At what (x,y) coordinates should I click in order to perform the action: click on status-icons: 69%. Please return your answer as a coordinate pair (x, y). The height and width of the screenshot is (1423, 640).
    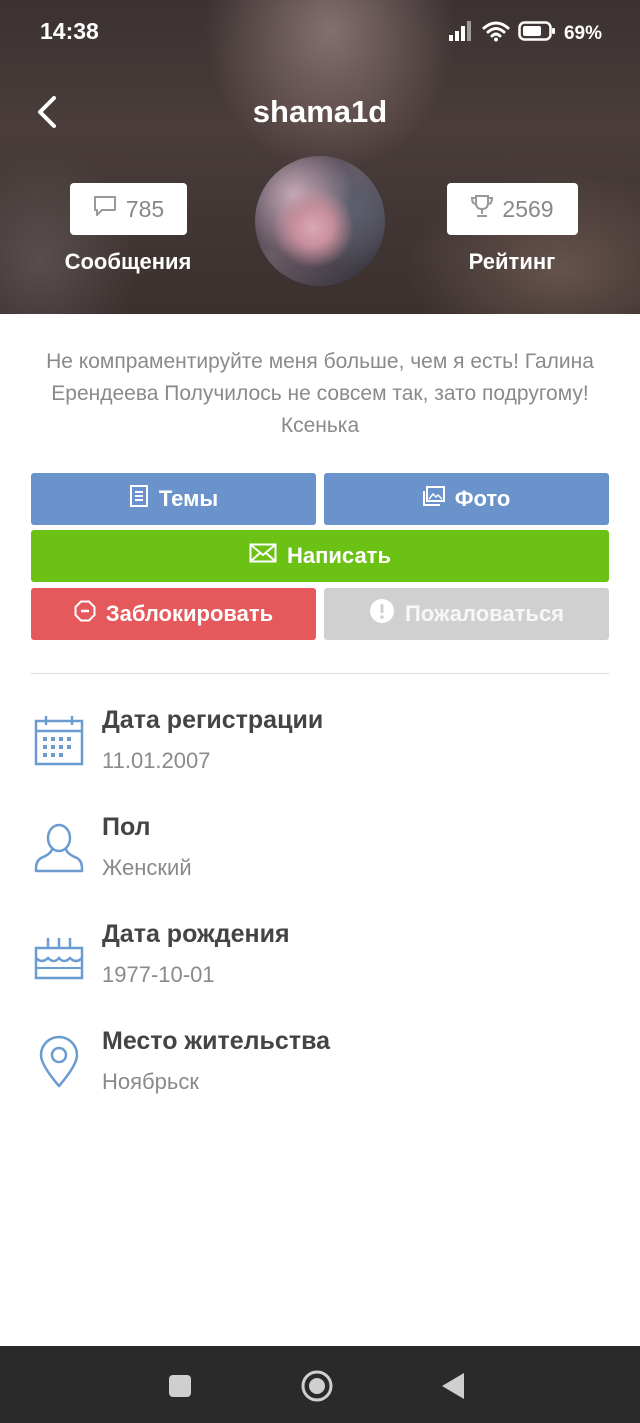
    Looking at the image, I should click on (525, 33).